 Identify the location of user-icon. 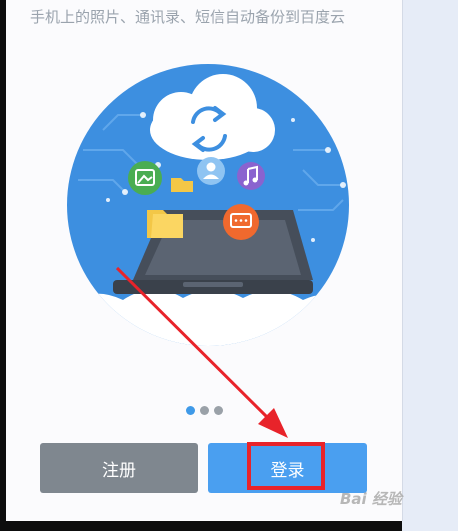
(211, 171).